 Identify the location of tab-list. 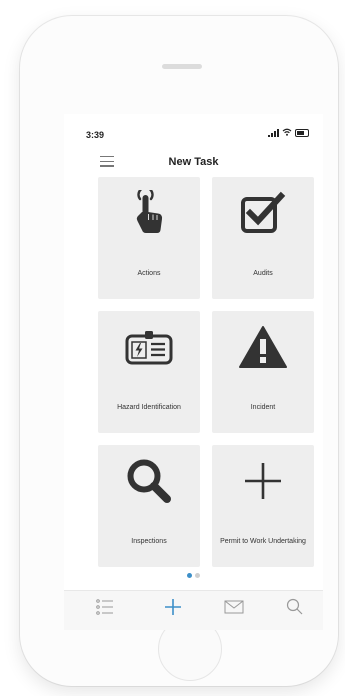
(105, 609).